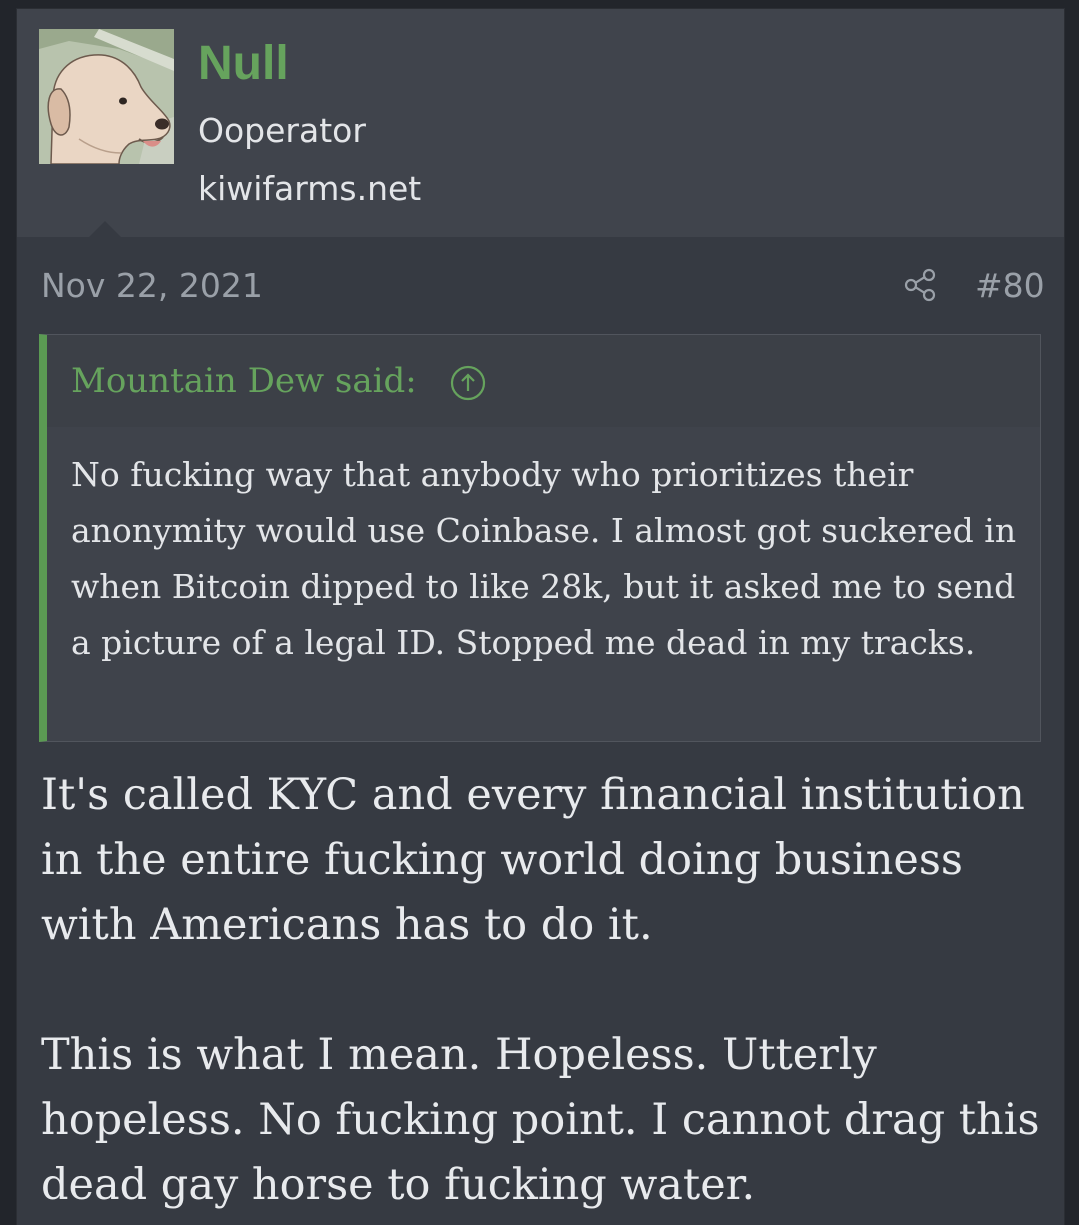 The width and height of the screenshot is (1079, 1225). I want to click on user-title: Ooperator, so click(282, 130).